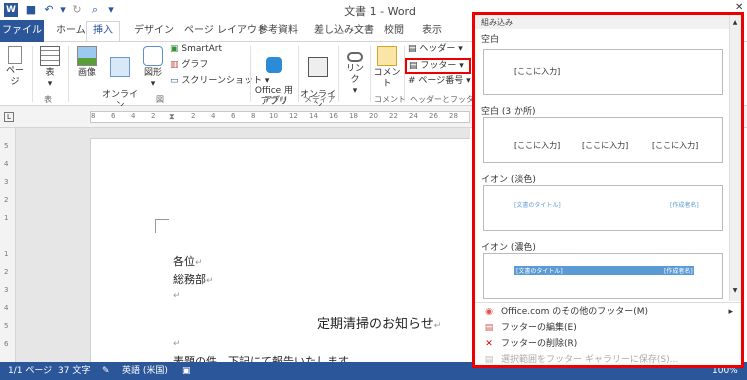 The image size is (747, 380). I want to click on ruler-number: 18, so click(353, 116).